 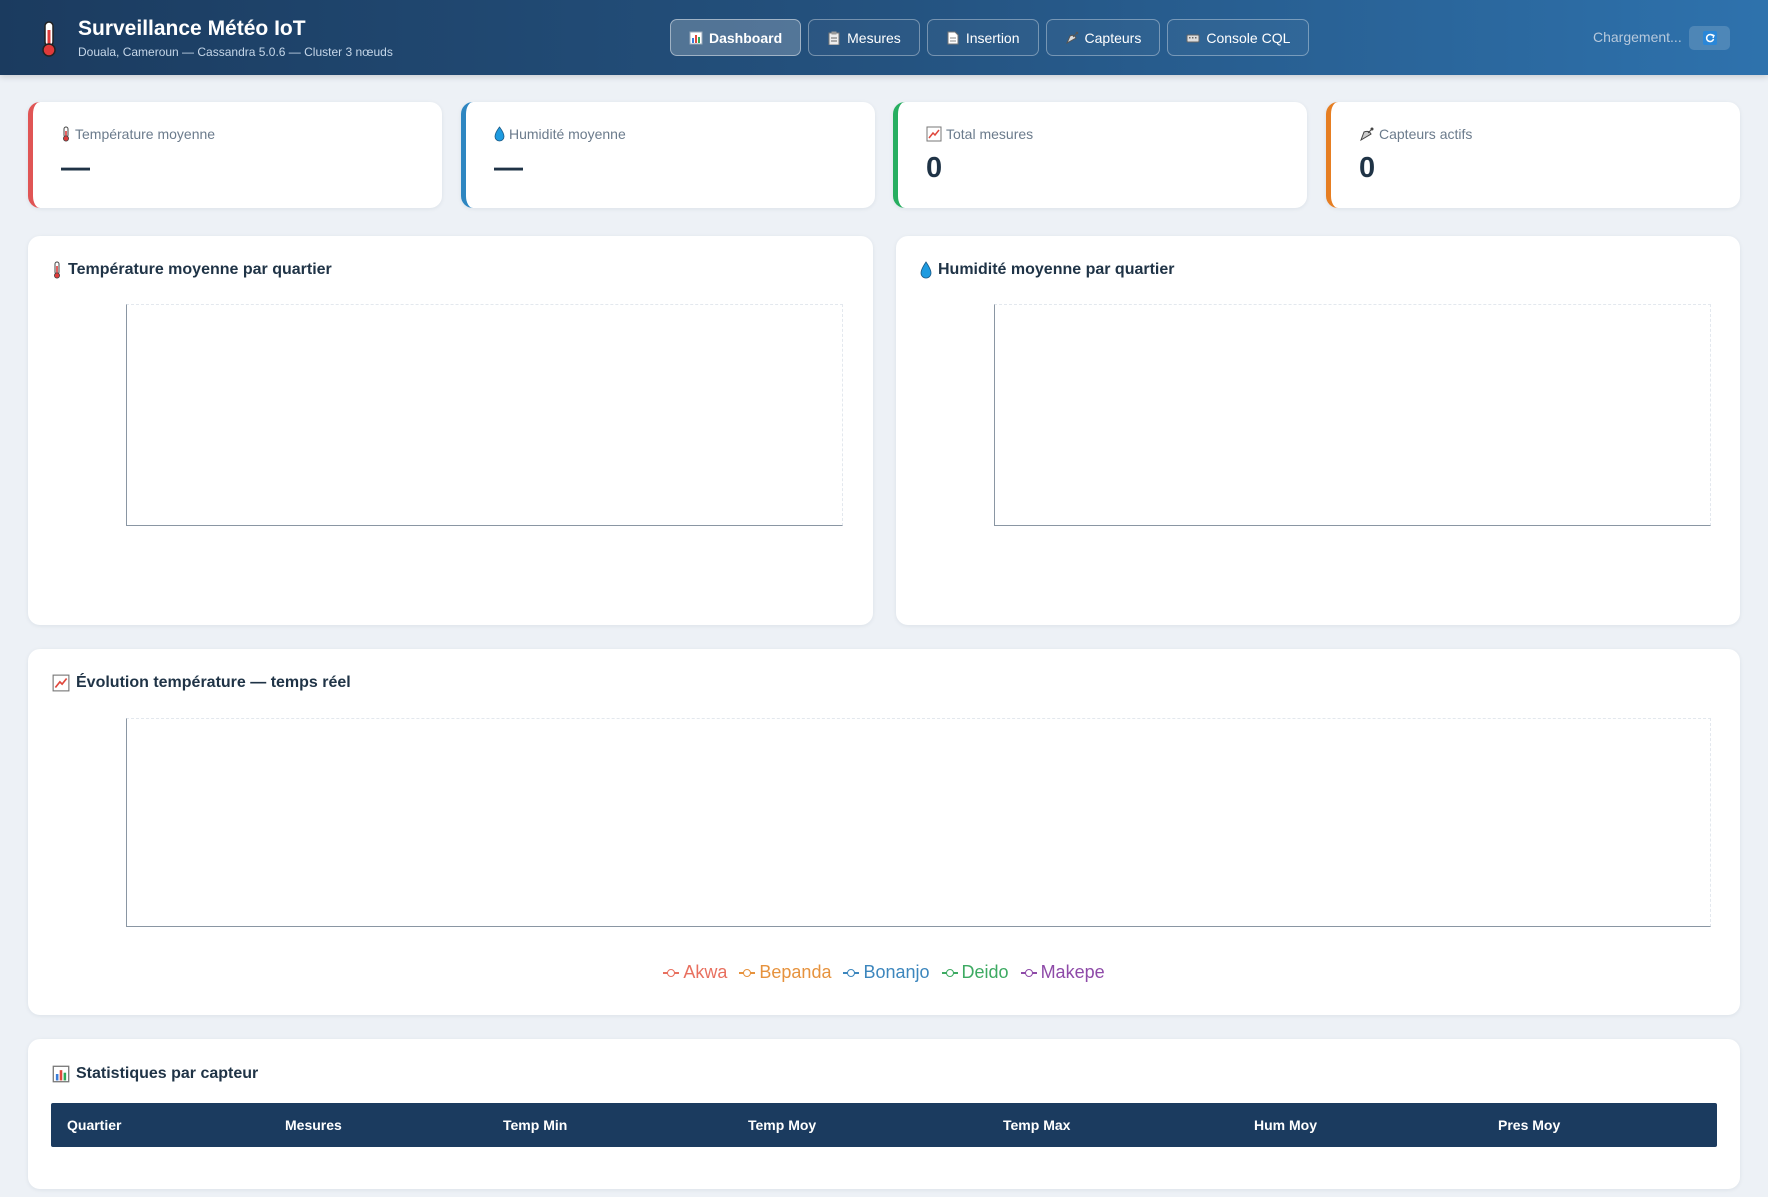 What do you see at coordinates (668, 155) in the screenshot?
I see `kpi-humidity-card: Humidité moyenne —` at bounding box center [668, 155].